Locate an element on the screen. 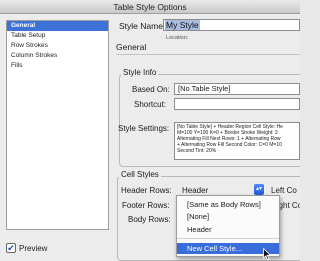  style-name-input: My Style is located at coordinates (231, 25).